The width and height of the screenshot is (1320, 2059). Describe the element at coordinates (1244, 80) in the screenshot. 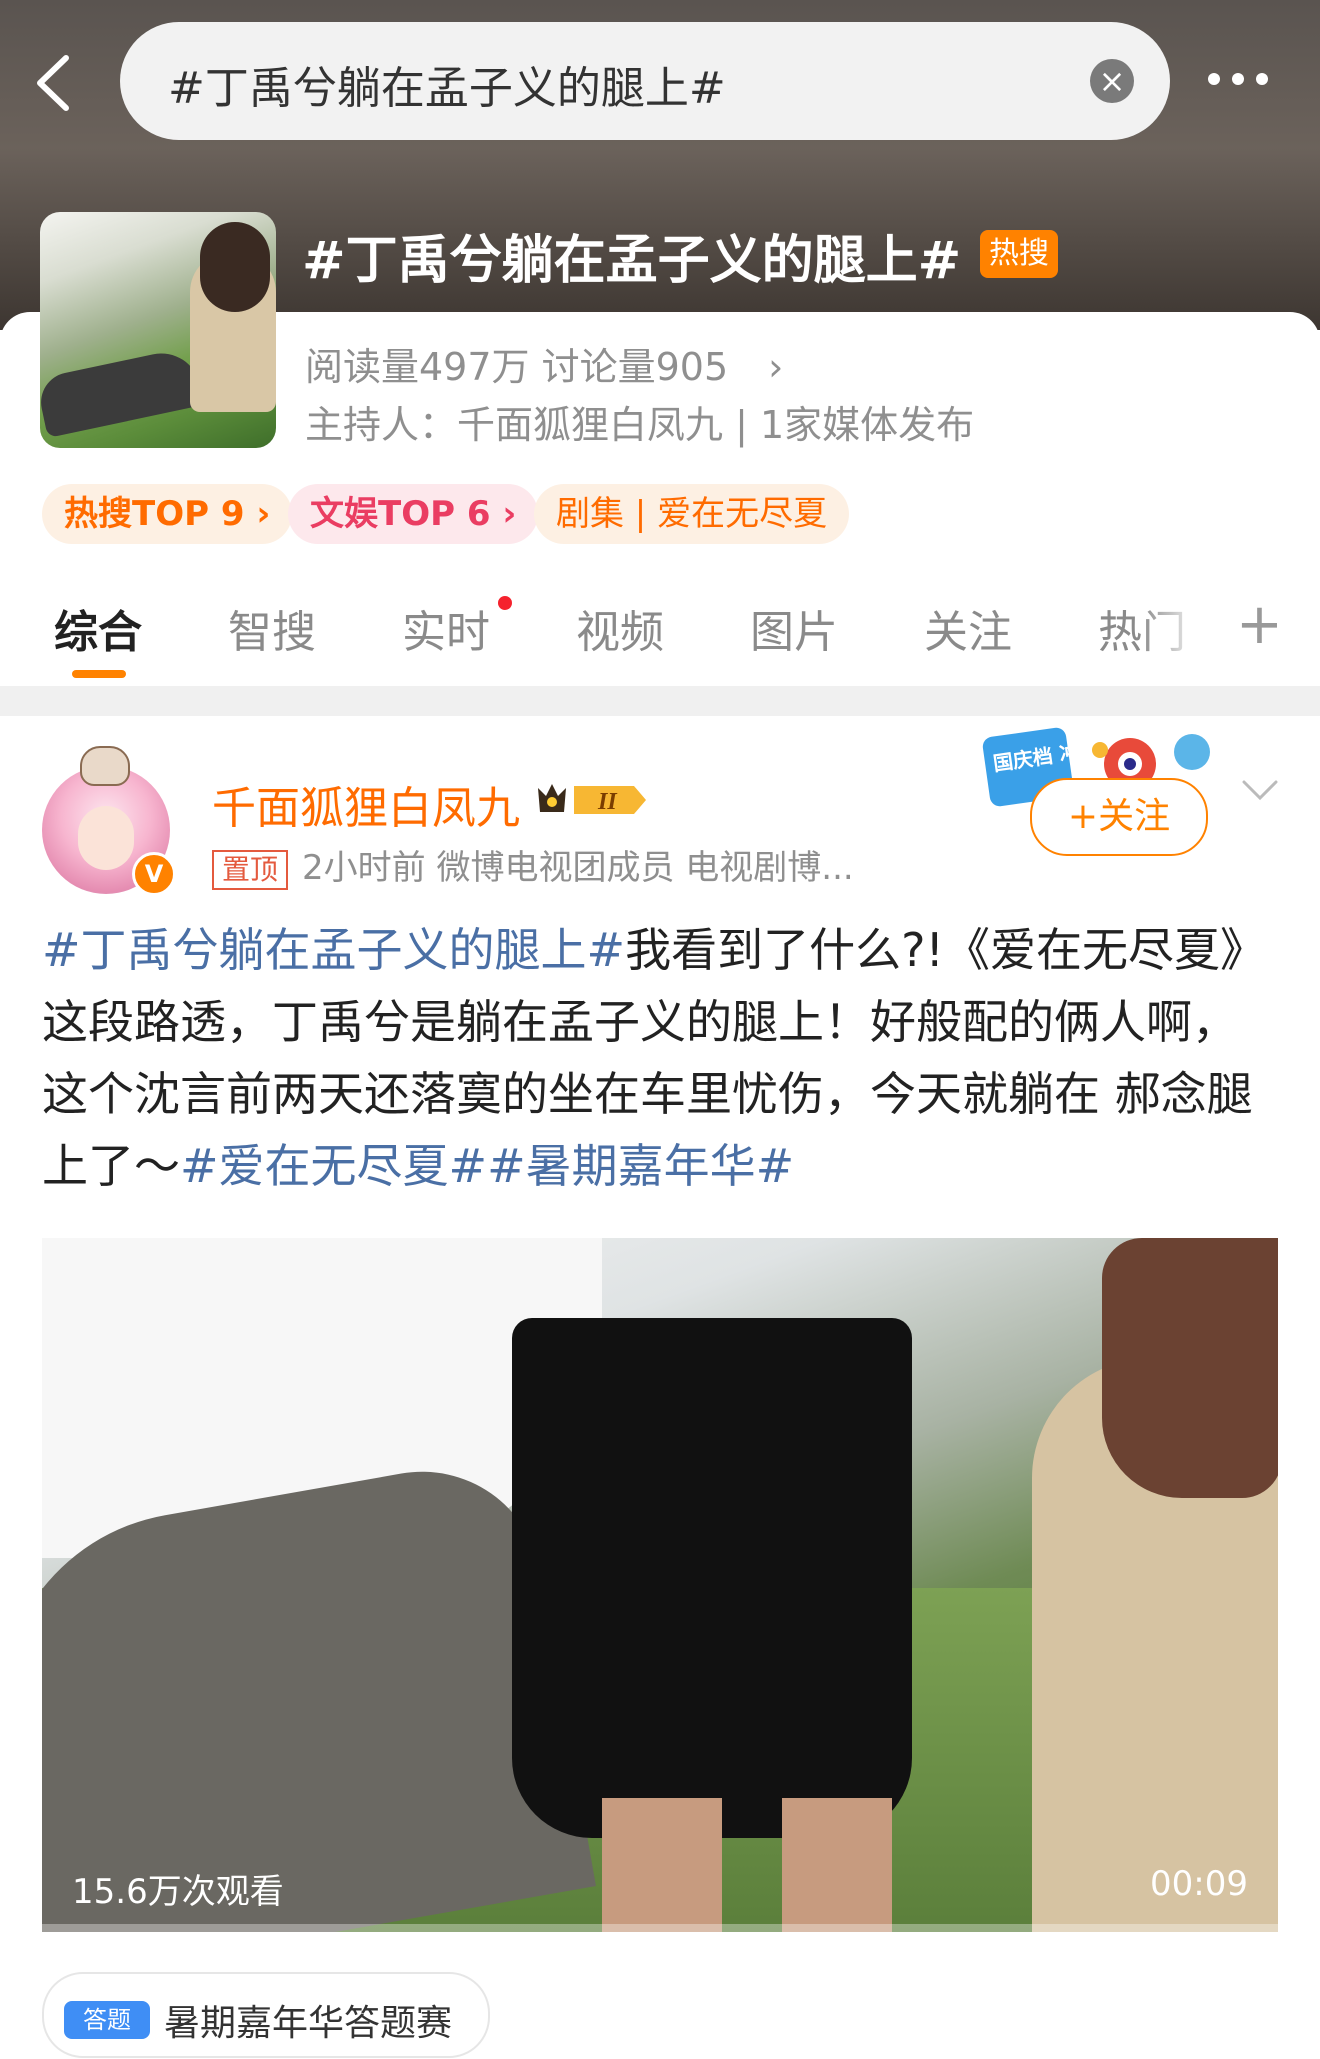

I see `more-options-button` at that location.